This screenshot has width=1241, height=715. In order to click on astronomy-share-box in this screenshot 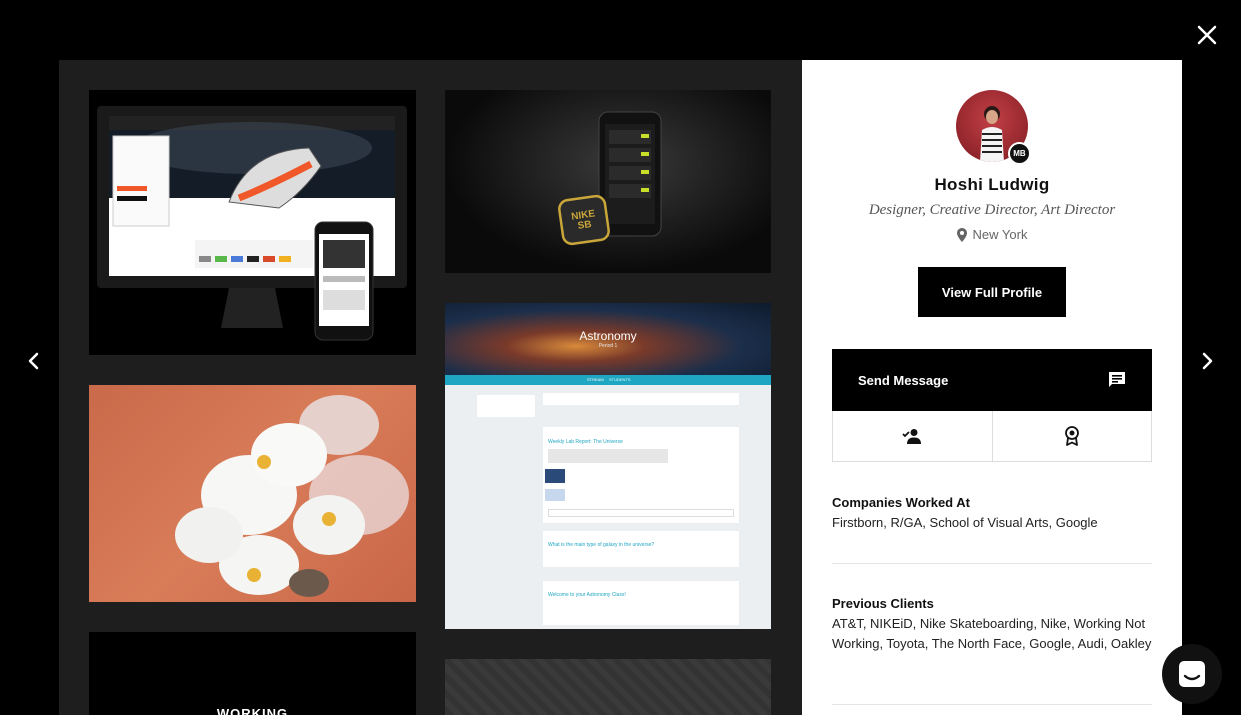, I will do `click(641, 399)`.